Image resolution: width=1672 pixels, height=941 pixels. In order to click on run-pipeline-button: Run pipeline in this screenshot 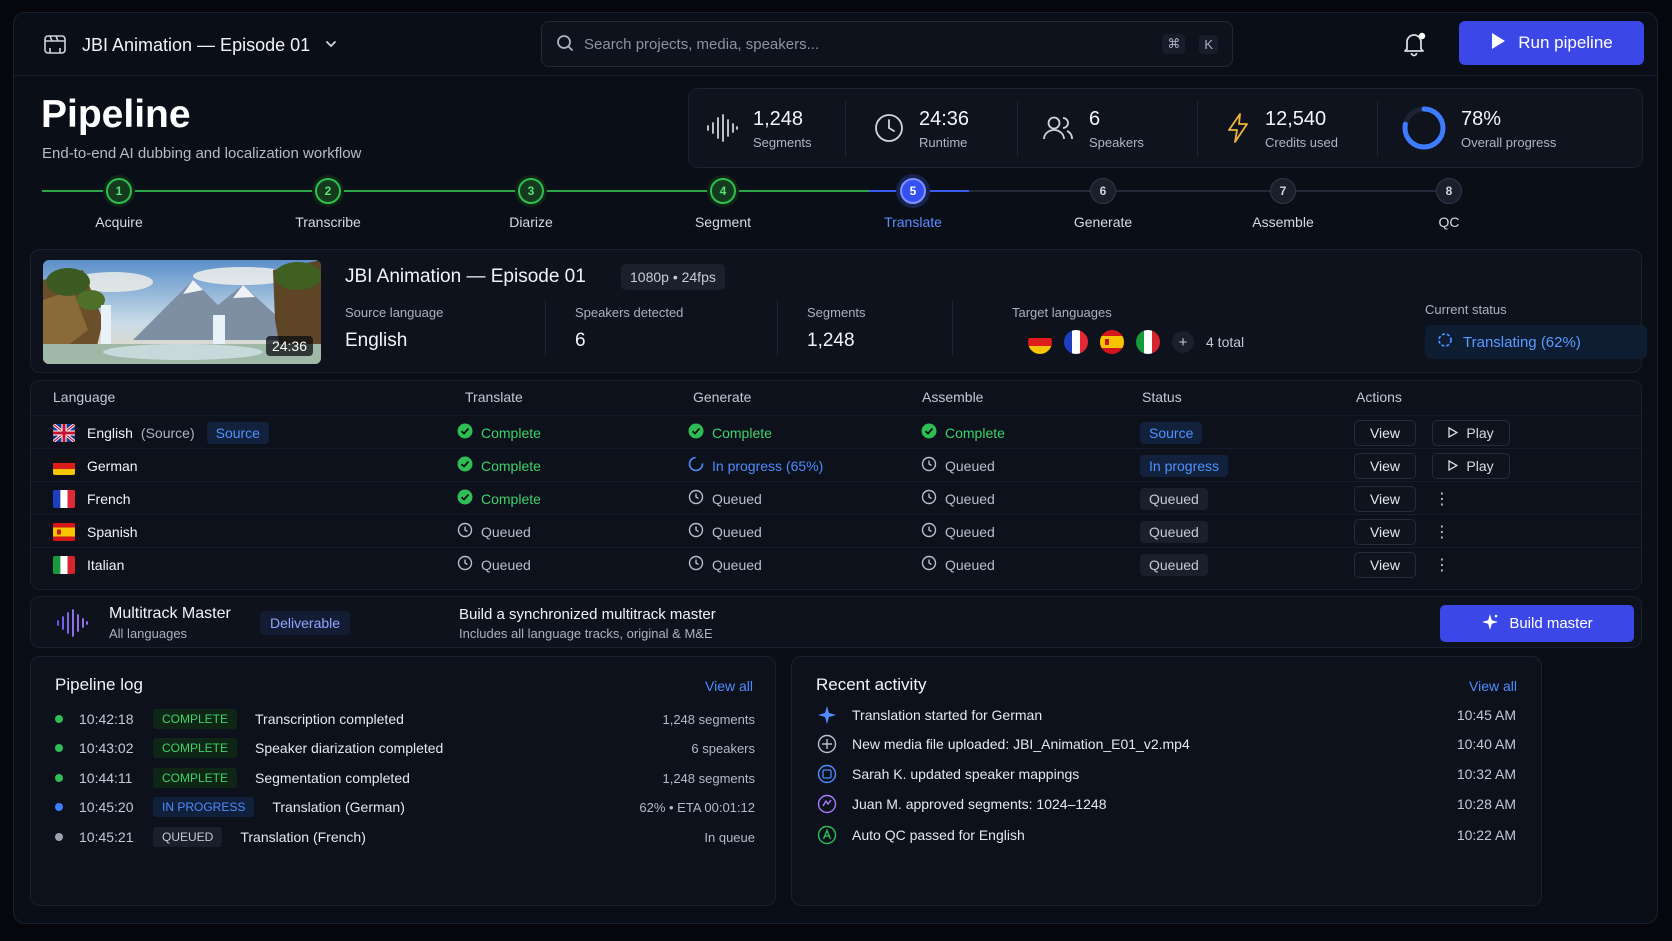, I will do `click(1551, 43)`.